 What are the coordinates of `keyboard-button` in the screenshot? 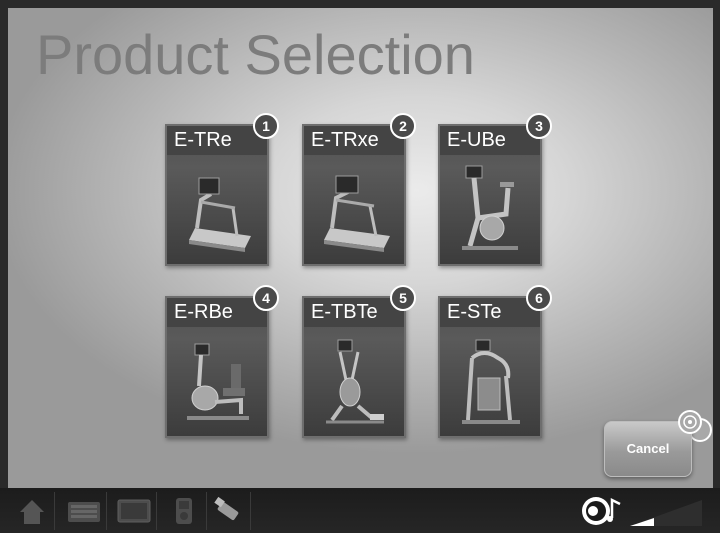 It's located at (84, 511).